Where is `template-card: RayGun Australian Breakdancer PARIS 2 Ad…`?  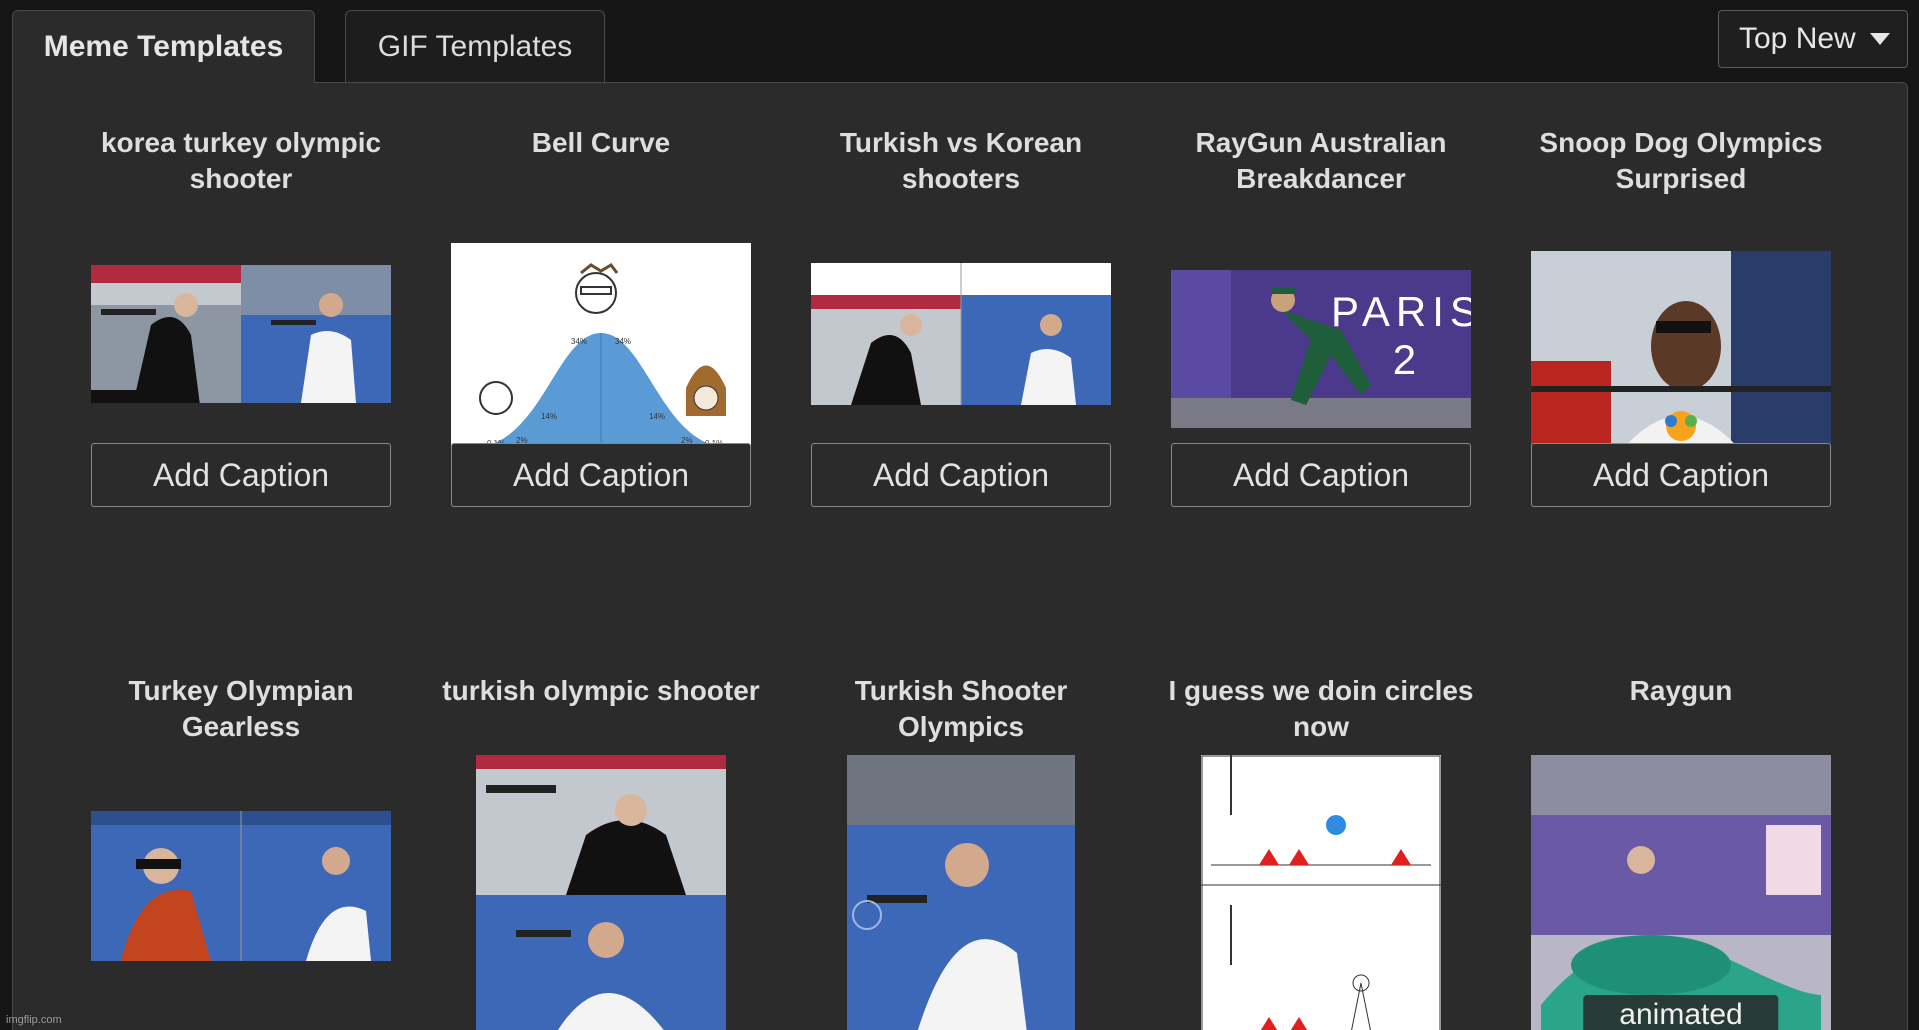 template-card: RayGun Australian Breakdancer PARIS 2 Ad… is located at coordinates (1321, 316).